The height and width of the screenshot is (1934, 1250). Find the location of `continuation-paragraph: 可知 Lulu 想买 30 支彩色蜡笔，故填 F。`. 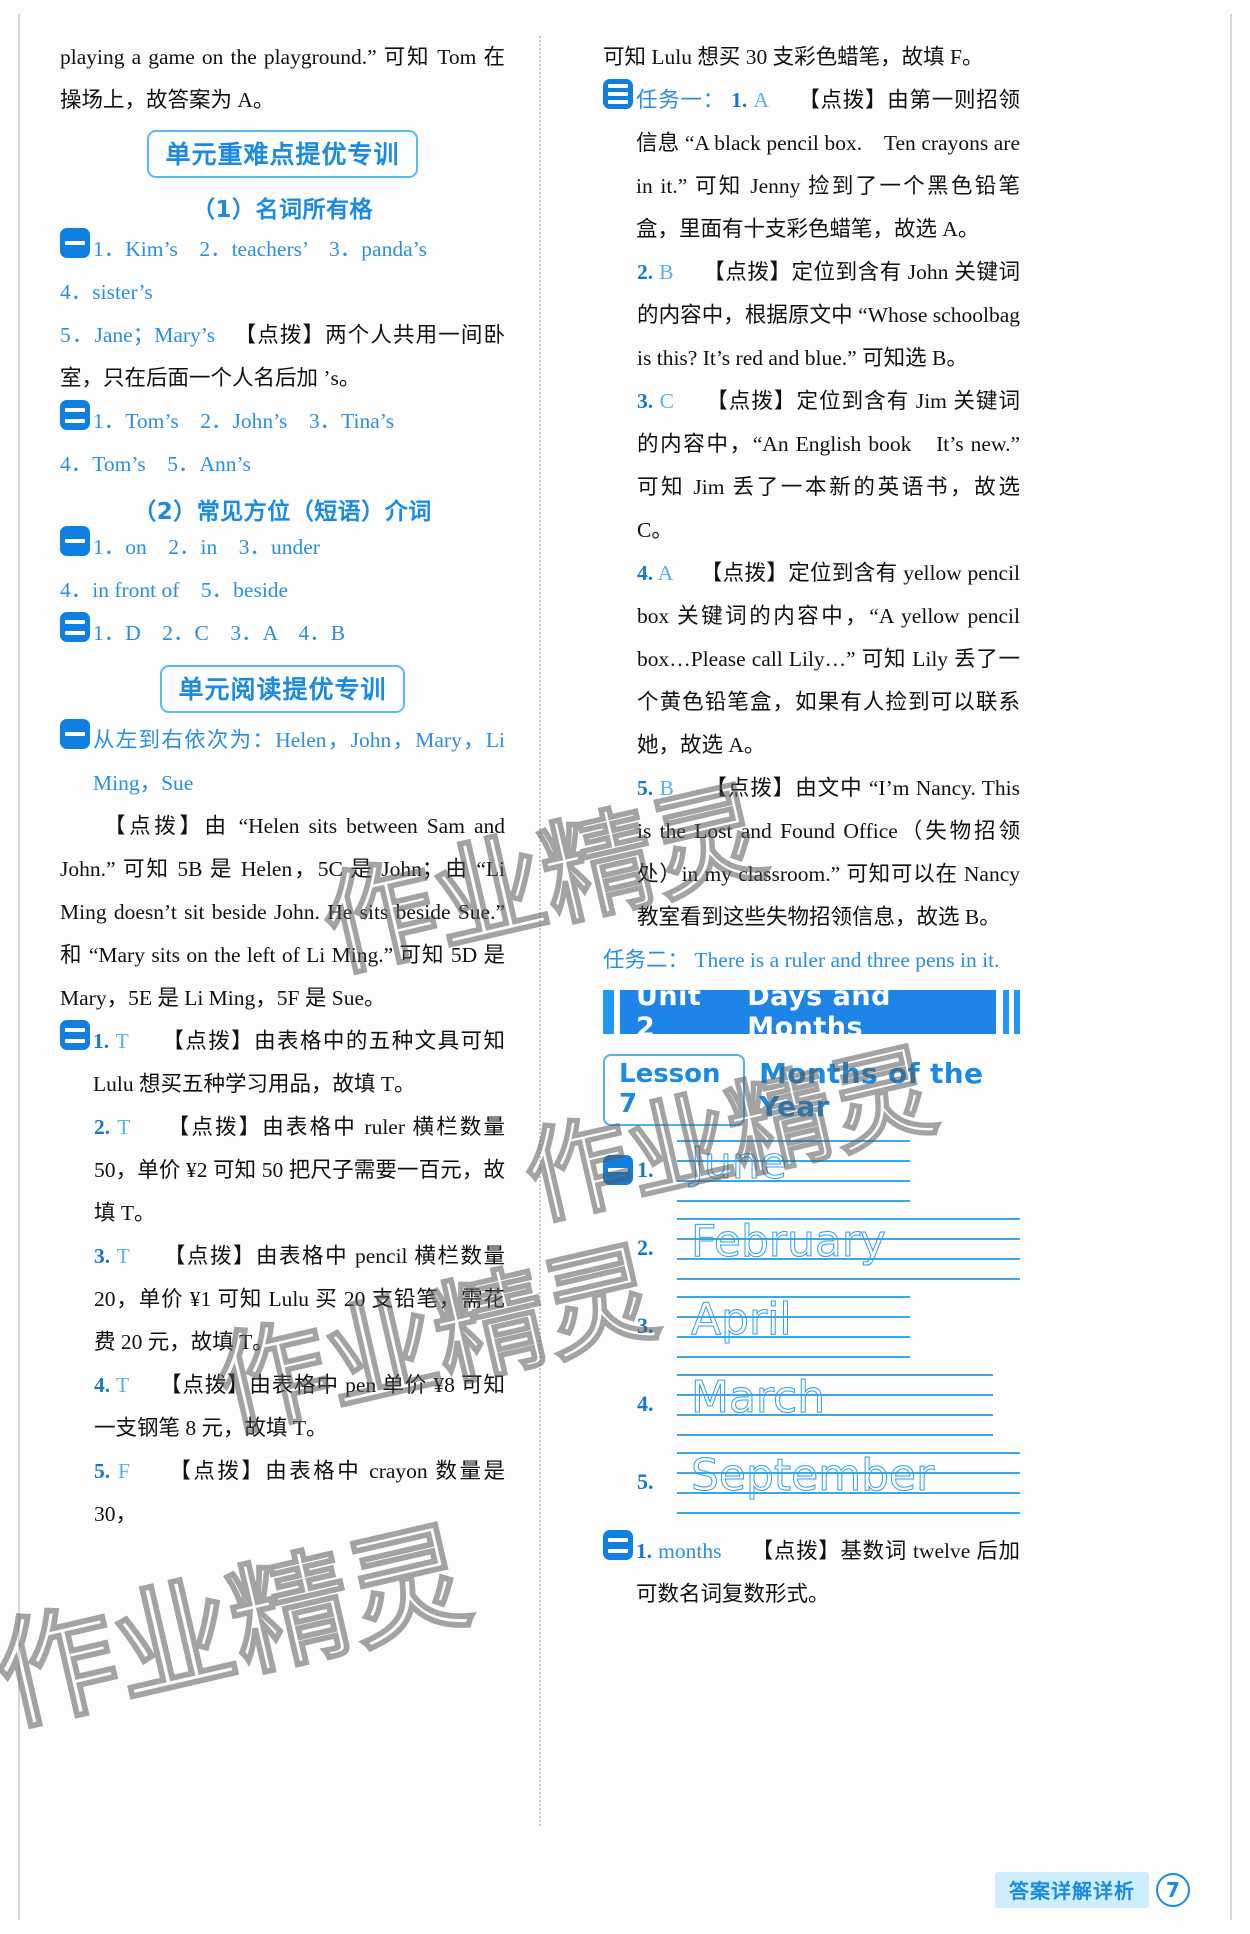

continuation-paragraph: 可知 Lulu 想买 30 支彩色蜡笔，故填 F。 is located at coordinates (793, 57).